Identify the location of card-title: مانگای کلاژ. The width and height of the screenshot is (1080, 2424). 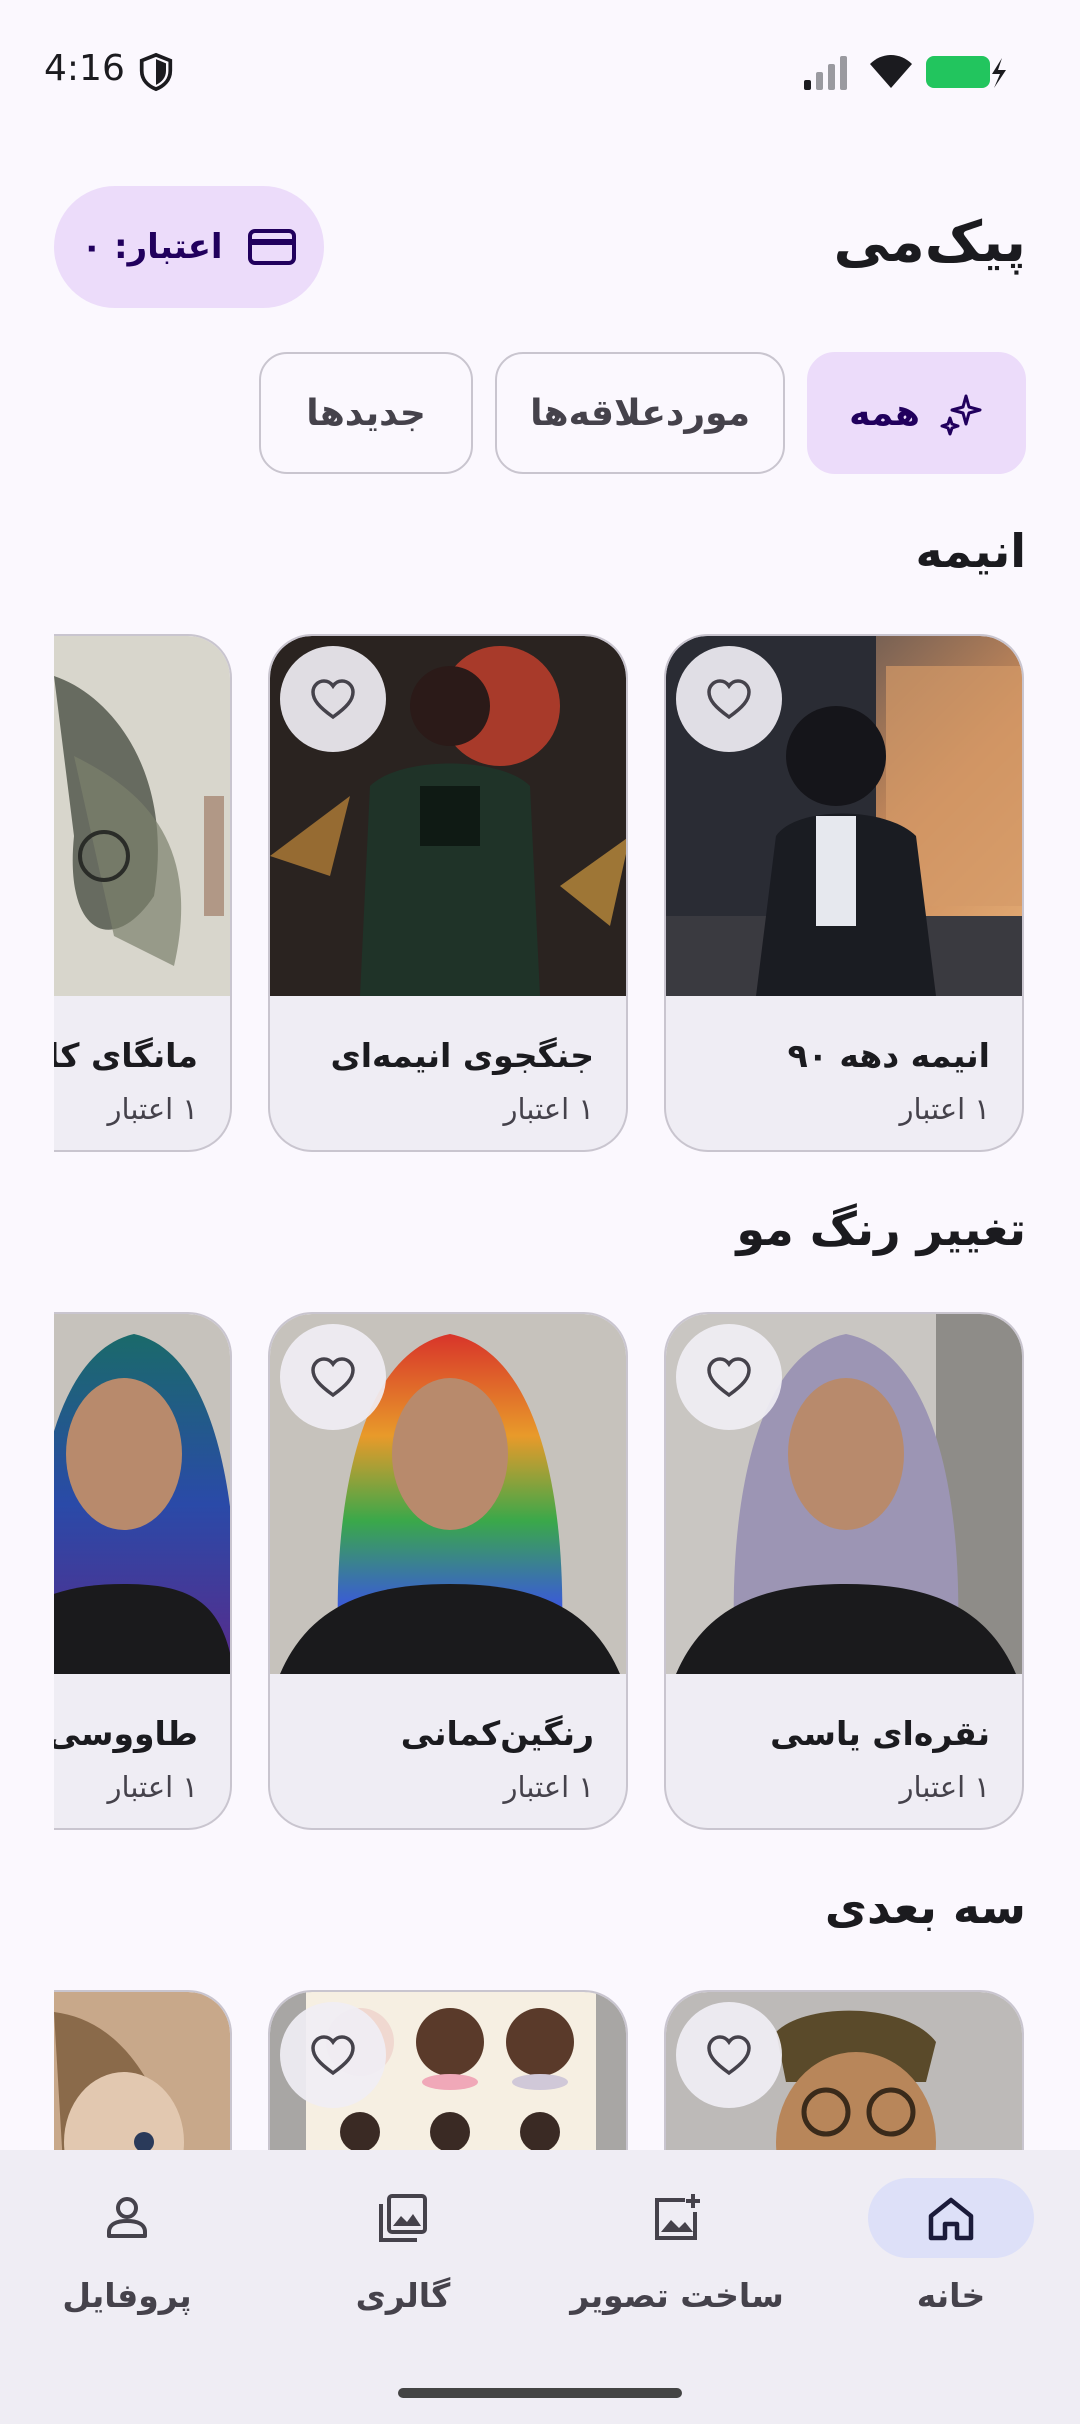
(126, 1055).